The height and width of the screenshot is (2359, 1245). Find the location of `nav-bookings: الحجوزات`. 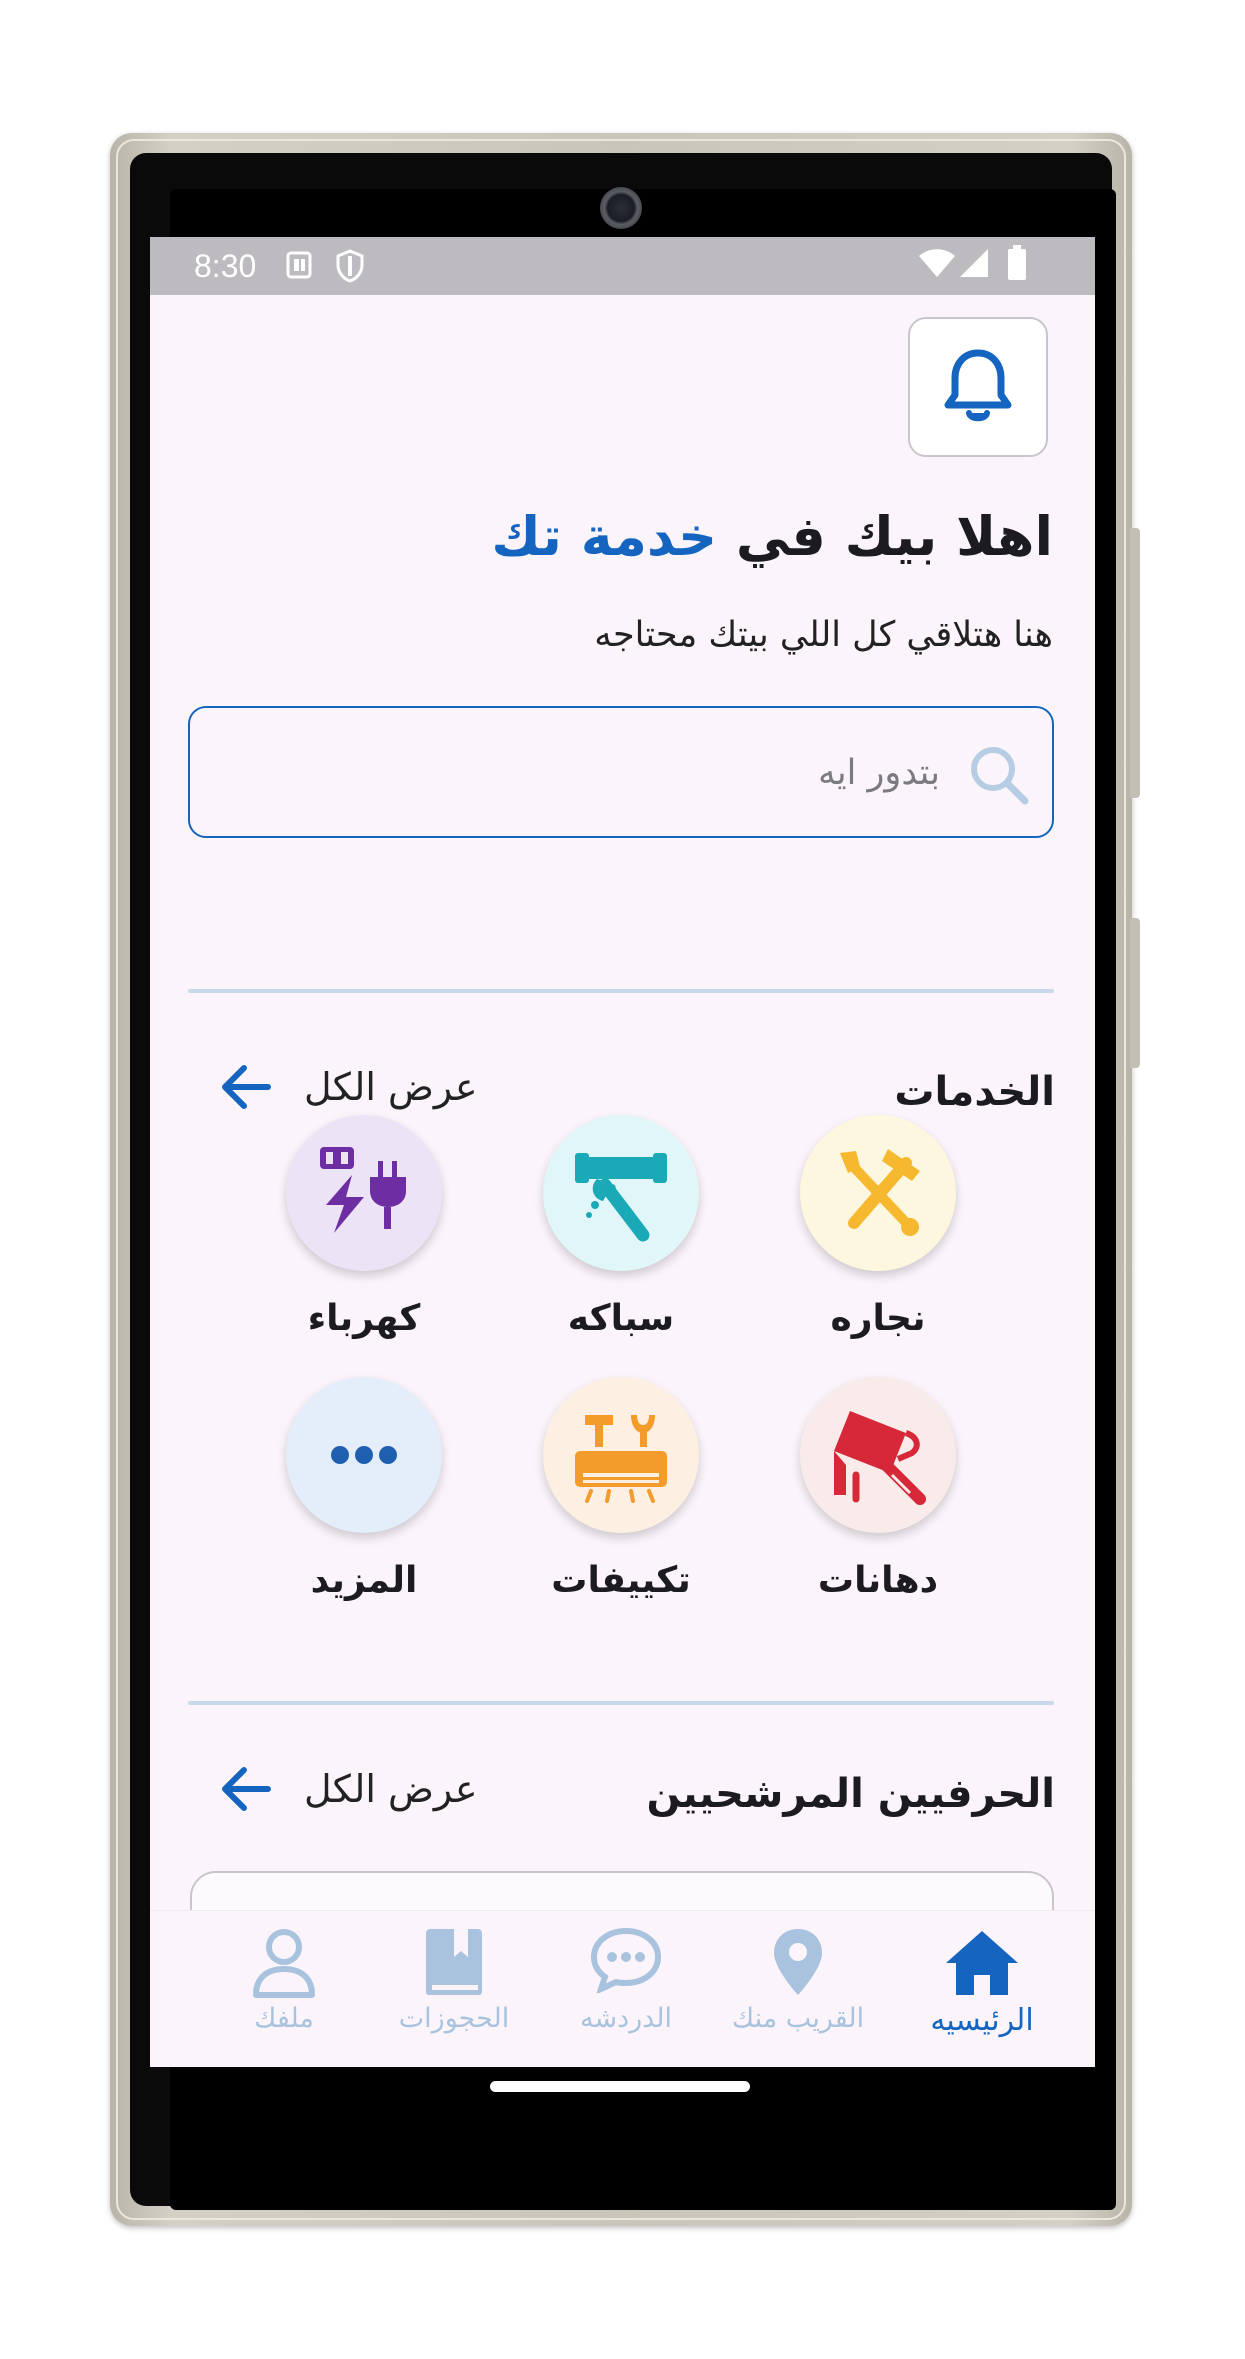

nav-bookings: الحجوزات is located at coordinates (454, 1989).